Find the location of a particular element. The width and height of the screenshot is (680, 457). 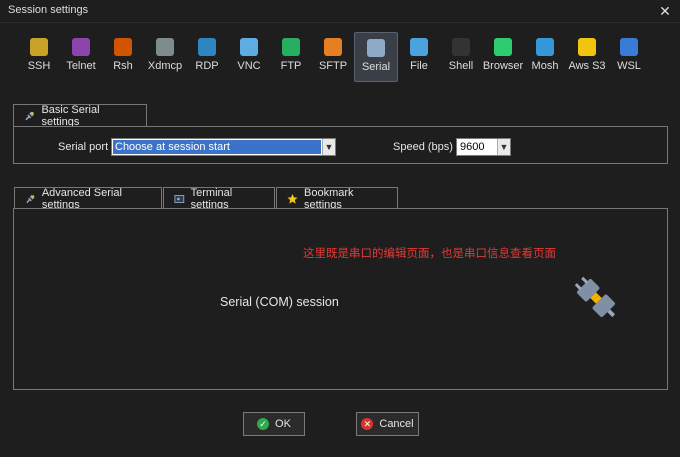

protocol-label: File is located at coordinates (419, 66).